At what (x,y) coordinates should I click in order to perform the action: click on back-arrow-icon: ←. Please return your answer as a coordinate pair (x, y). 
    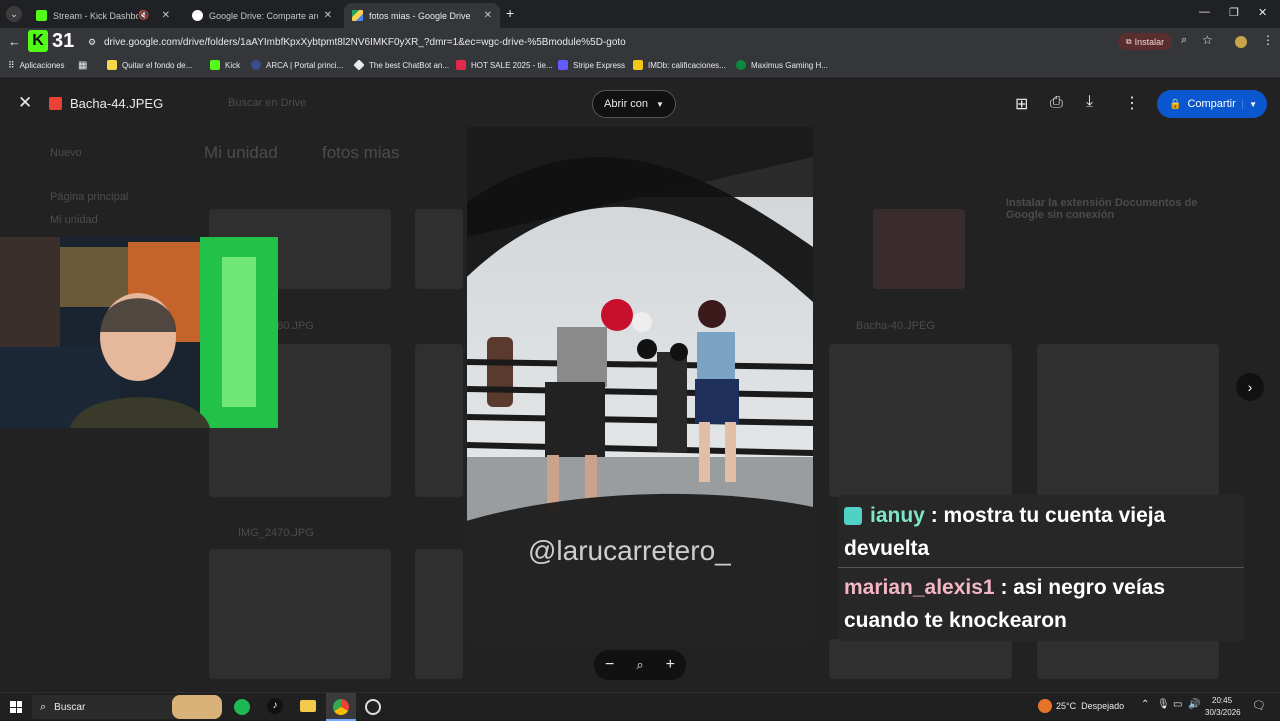
    Looking at the image, I should click on (14, 41).